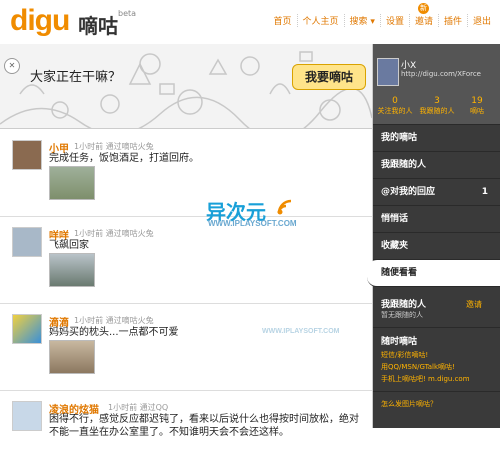 The image size is (500, 451). Describe the element at coordinates (329, 77) in the screenshot. I see `post-button: 我要嘀咕` at that location.